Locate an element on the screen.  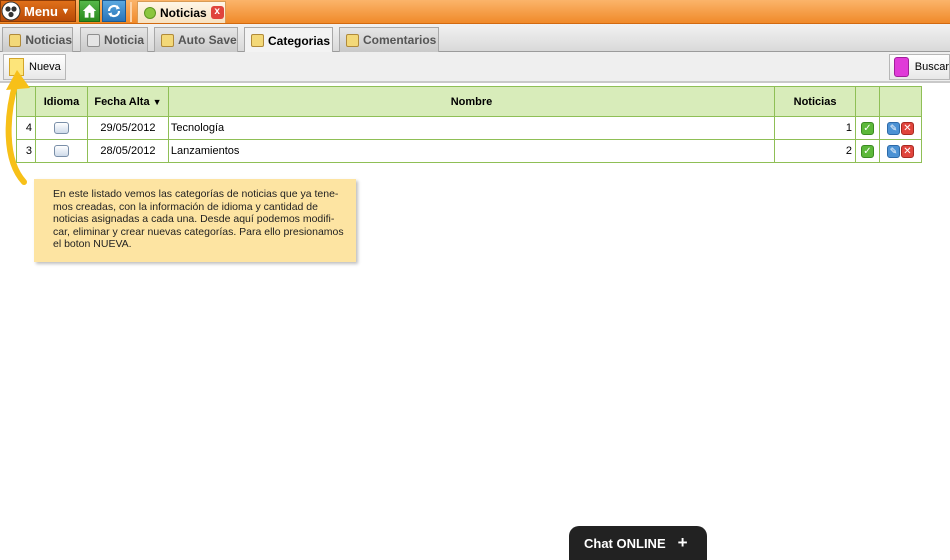
list-icon is located at coordinates (15, 40).